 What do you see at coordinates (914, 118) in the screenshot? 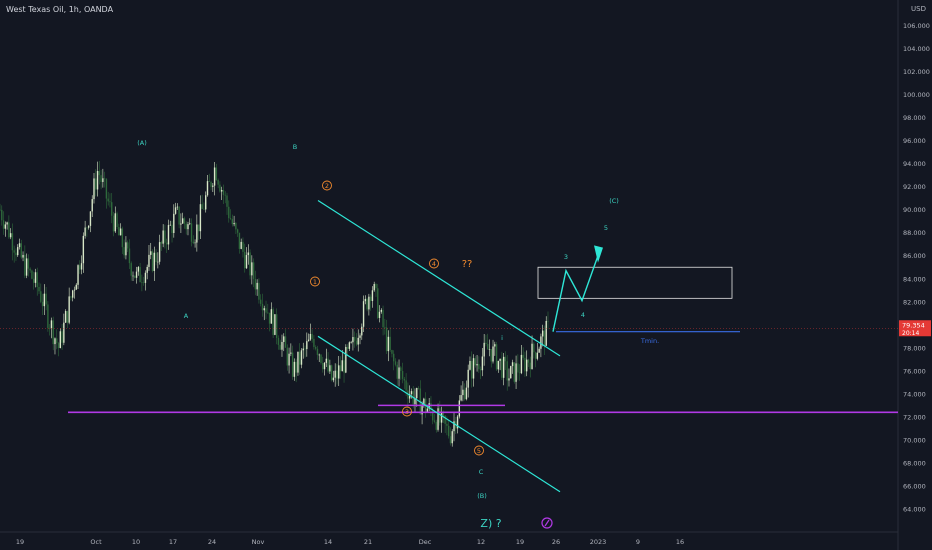
I see `y-tick-label: 98.000` at bounding box center [914, 118].